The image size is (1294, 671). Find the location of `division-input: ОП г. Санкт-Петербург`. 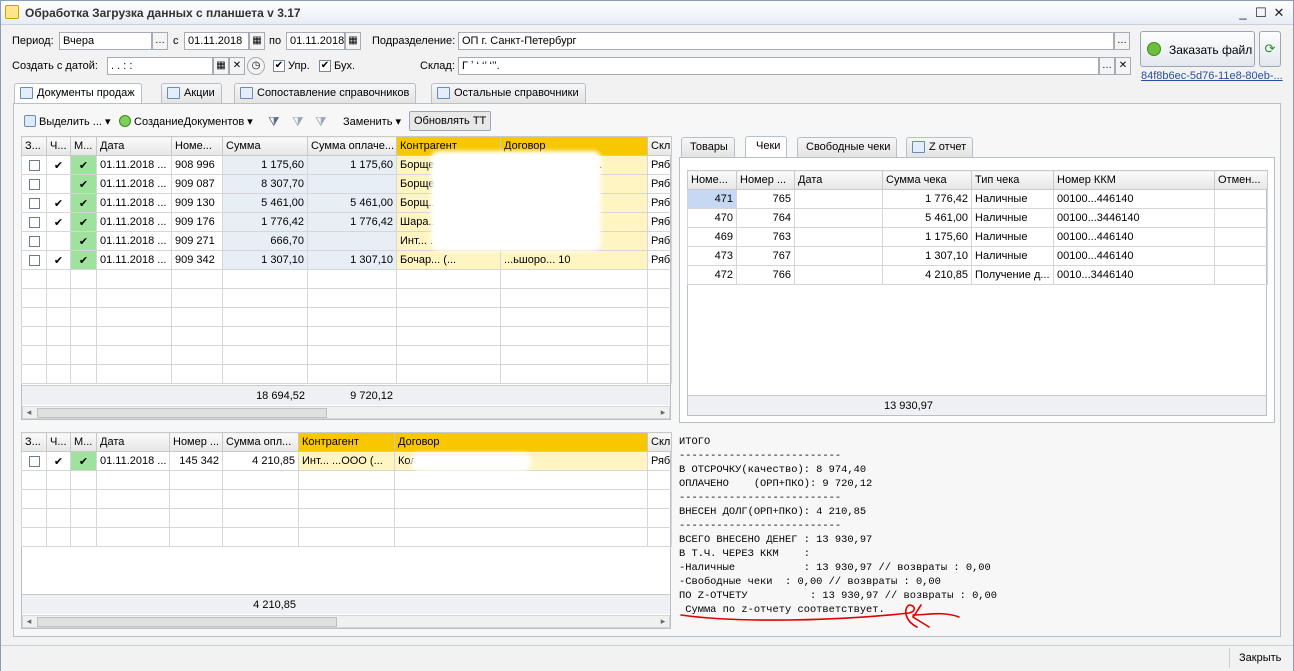

division-input: ОП г. Санкт-Петербург is located at coordinates (786, 41).